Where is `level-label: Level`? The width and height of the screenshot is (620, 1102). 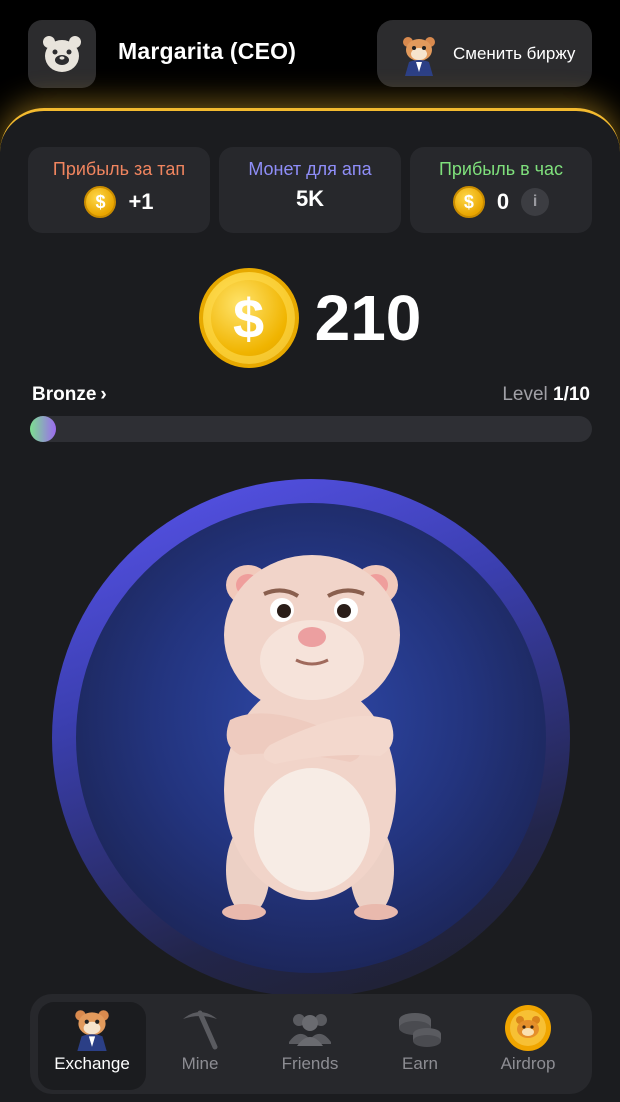 level-label: Level is located at coordinates (525, 394).